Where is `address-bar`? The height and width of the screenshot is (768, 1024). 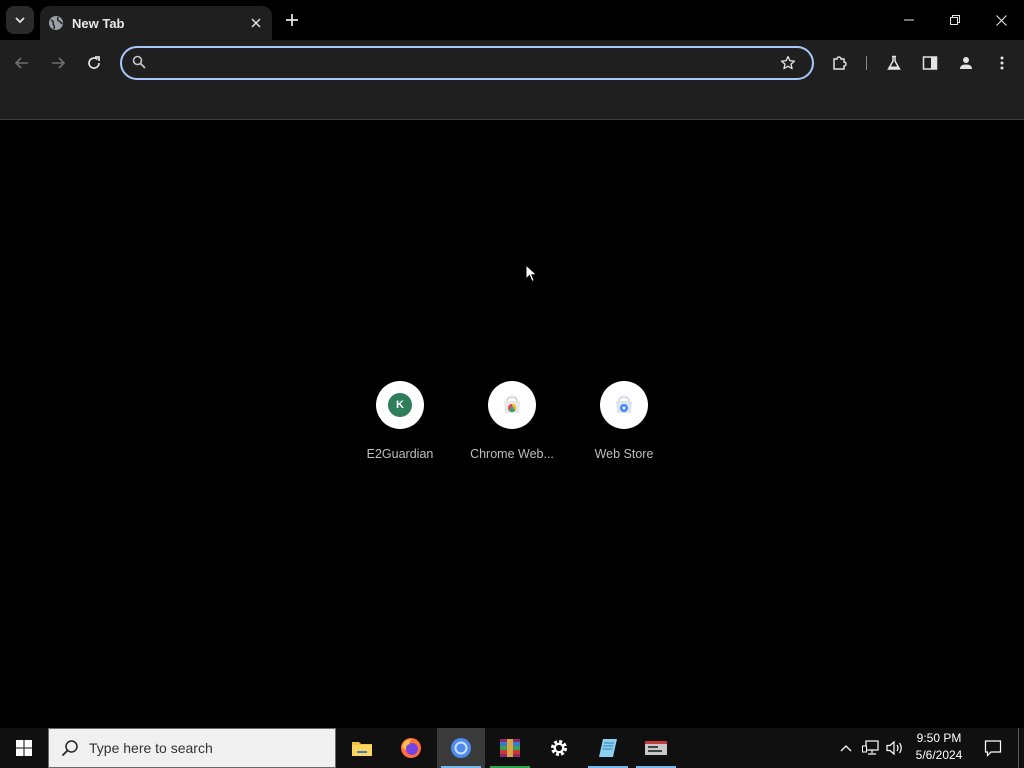 address-bar is located at coordinates (467, 63).